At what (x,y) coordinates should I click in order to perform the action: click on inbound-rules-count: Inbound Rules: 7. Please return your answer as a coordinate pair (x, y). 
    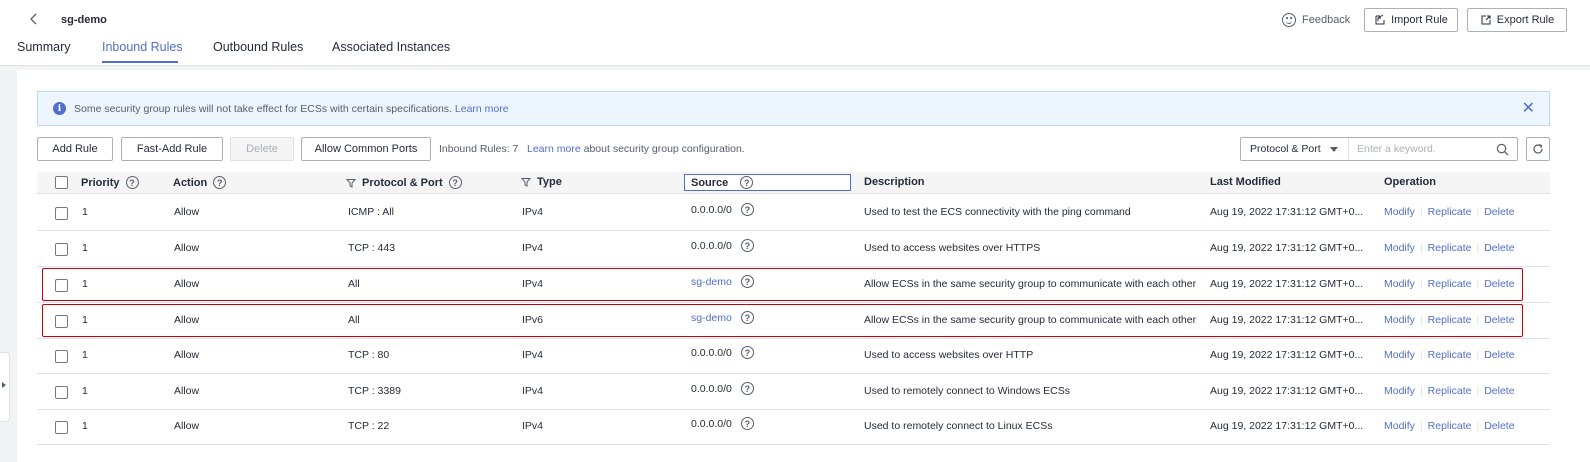
    Looking at the image, I should click on (479, 149).